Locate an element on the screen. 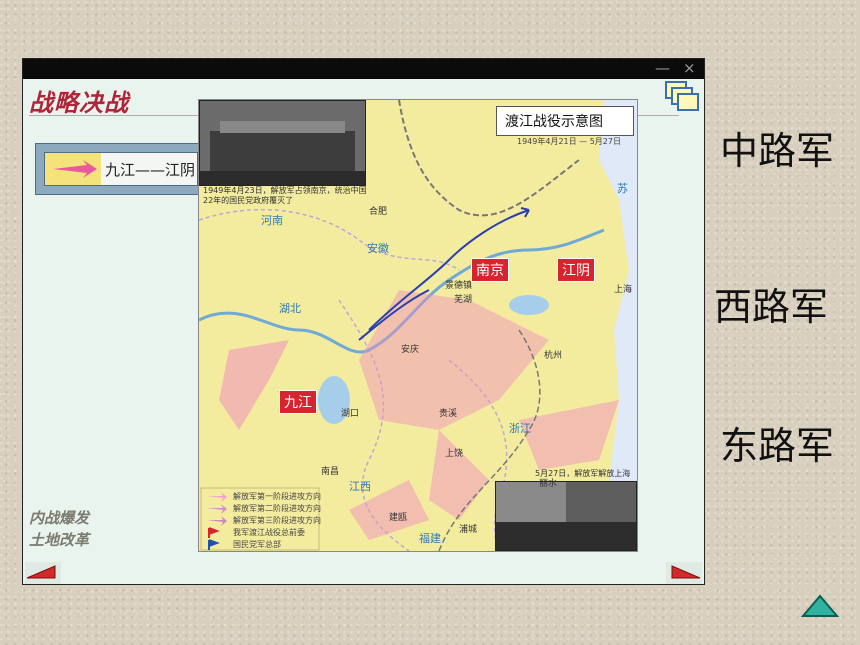 The height and width of the screenshot is (645, 860). army-label-east: 东路军 is located at coordinates (777, 442).